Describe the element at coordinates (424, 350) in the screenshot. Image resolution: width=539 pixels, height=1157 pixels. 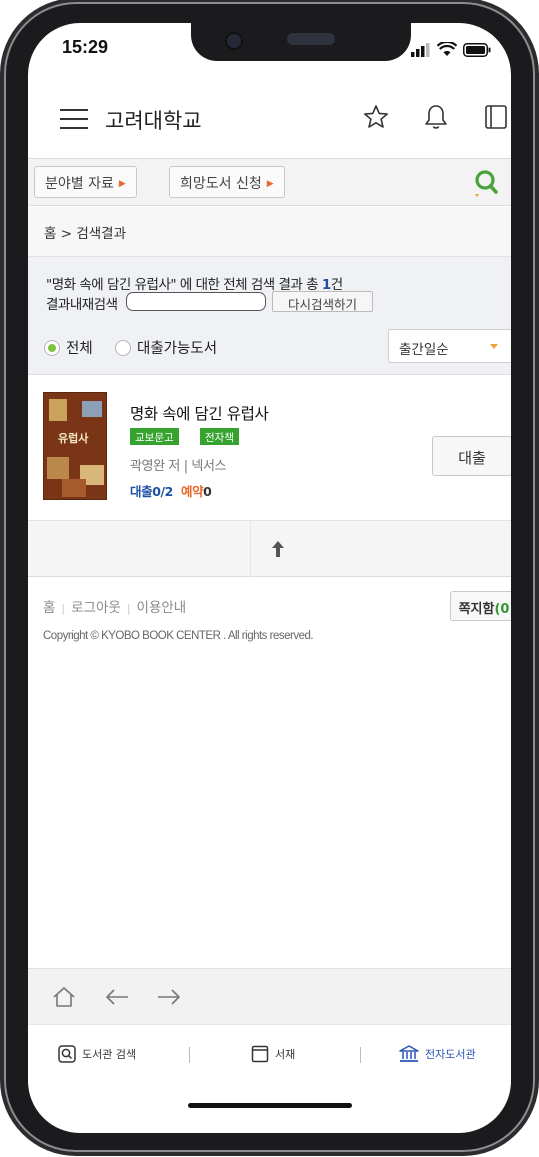
I see `sort-selected-label: 출간일순` at that location.